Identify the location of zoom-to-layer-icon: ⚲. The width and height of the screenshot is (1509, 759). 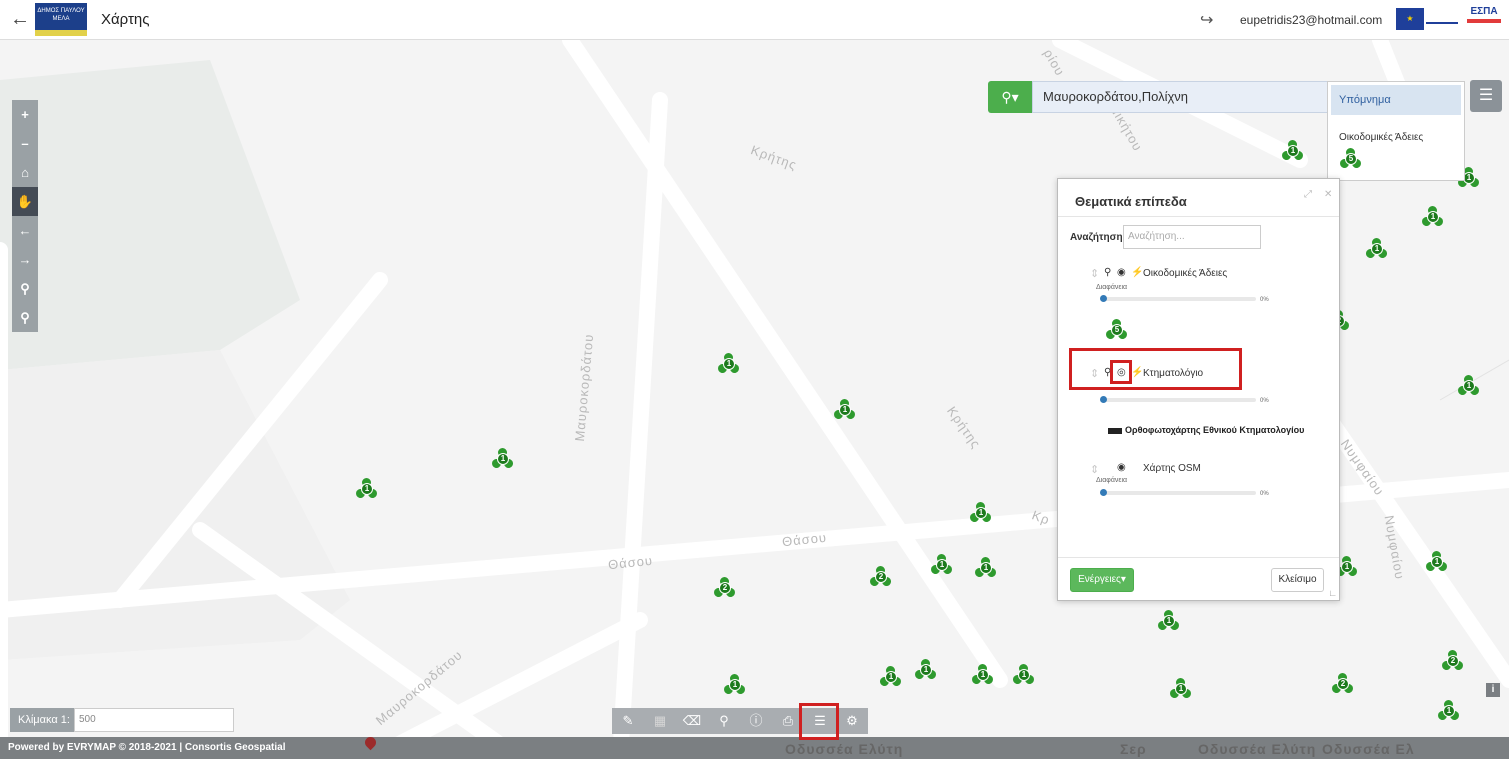
(1107, 272).